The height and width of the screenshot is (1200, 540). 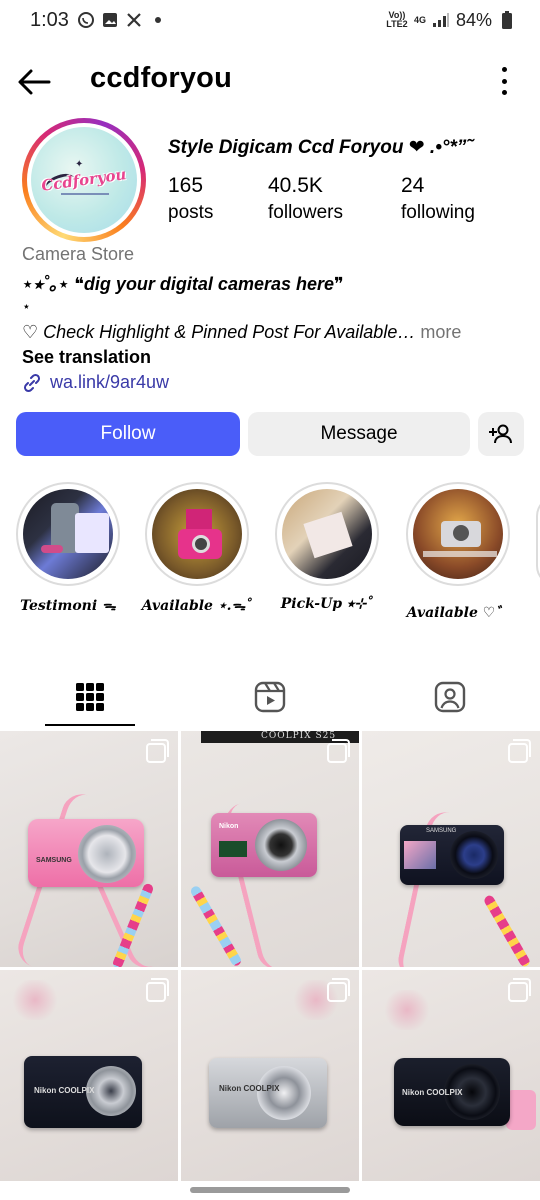 I want to click on profile-tabs, so click(x=270, y=698).